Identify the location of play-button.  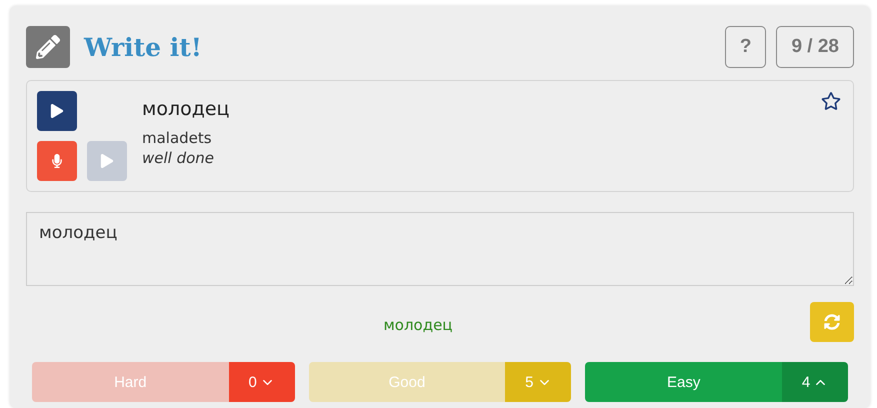
(57, 111).